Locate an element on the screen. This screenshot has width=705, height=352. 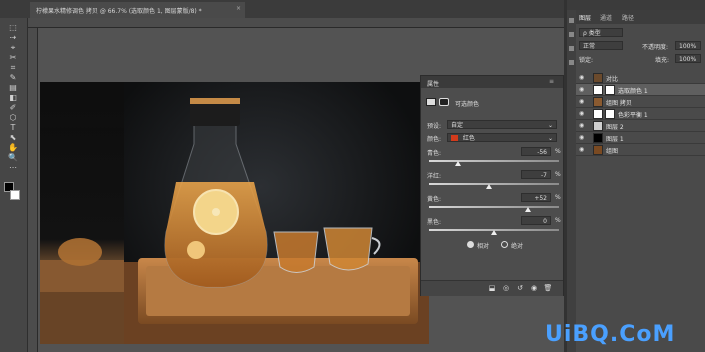
properties-header: 属性 ≡ is located at coordinates (492, 82).